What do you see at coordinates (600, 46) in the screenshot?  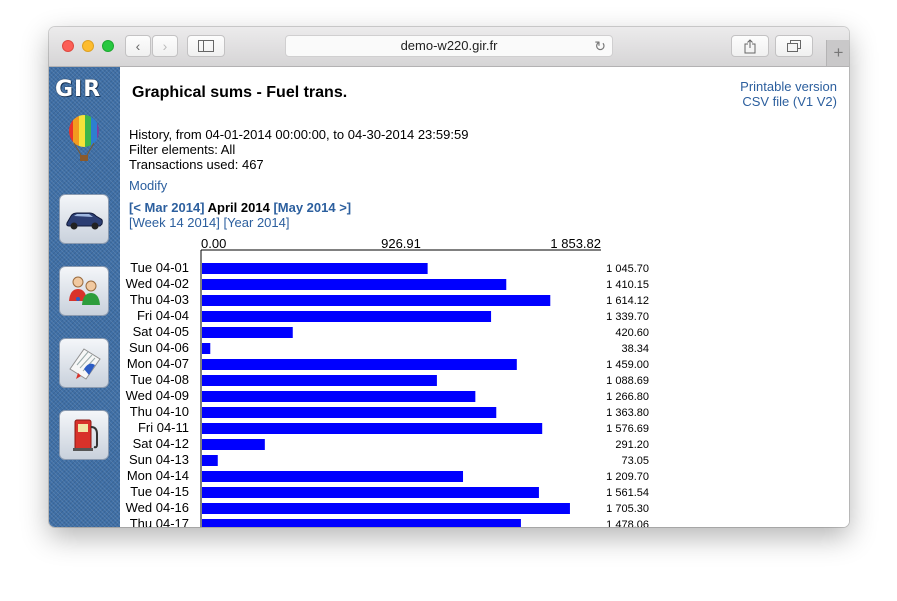 I see `reload-icon: ↻` at bounding box center [600, 46].